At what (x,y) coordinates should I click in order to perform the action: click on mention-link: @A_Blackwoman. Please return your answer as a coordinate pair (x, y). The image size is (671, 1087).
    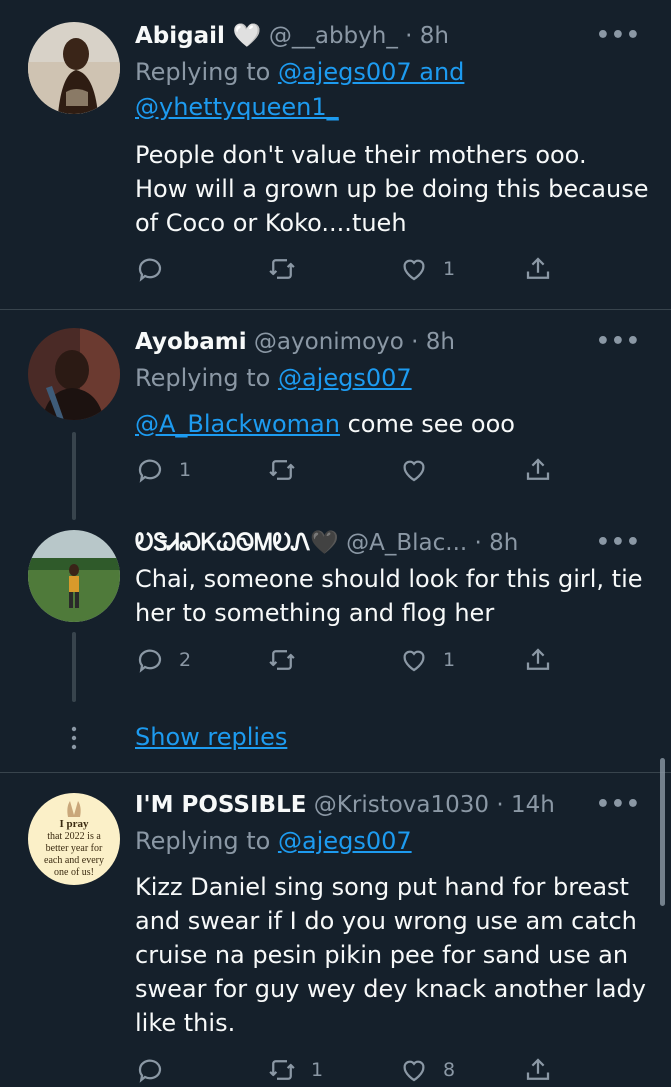
    Looking at the image, I should click on (237, 424).